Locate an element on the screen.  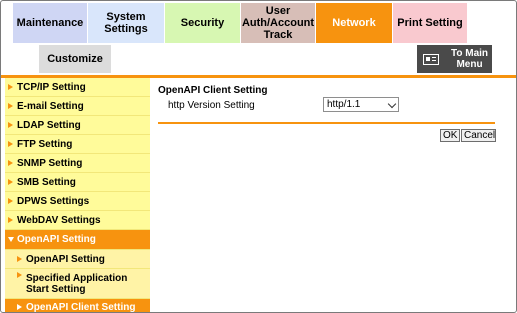
ok-button: OK is located at coordinates (450, 135).